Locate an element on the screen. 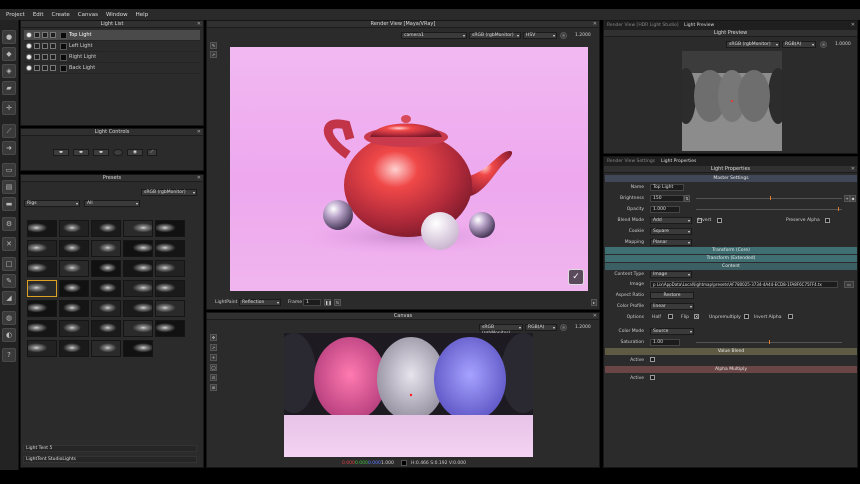 The height and width of the screenshot is (484, 860). canvas-channel-select: RGB(A) is located at coordinates (541, 327).